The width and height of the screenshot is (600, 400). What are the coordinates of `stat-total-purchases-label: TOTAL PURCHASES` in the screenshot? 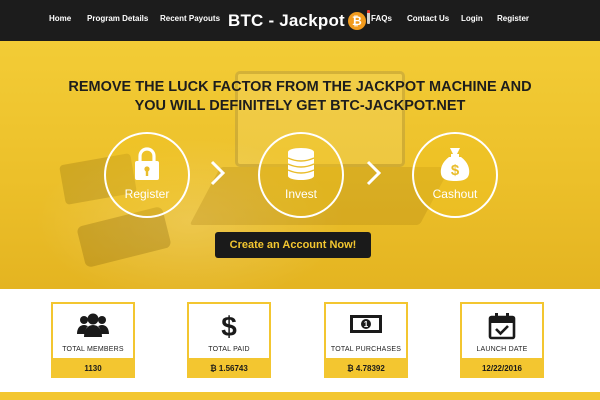 It's located at (366, 349).